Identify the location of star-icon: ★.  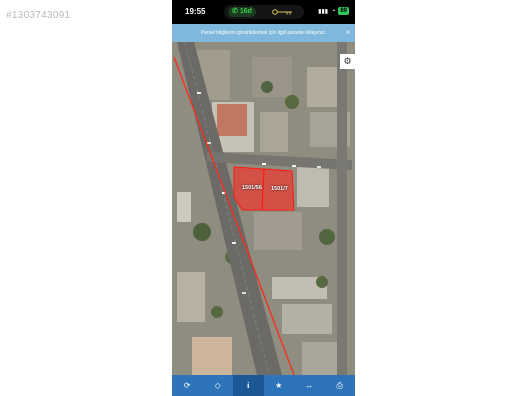
(279, 385).